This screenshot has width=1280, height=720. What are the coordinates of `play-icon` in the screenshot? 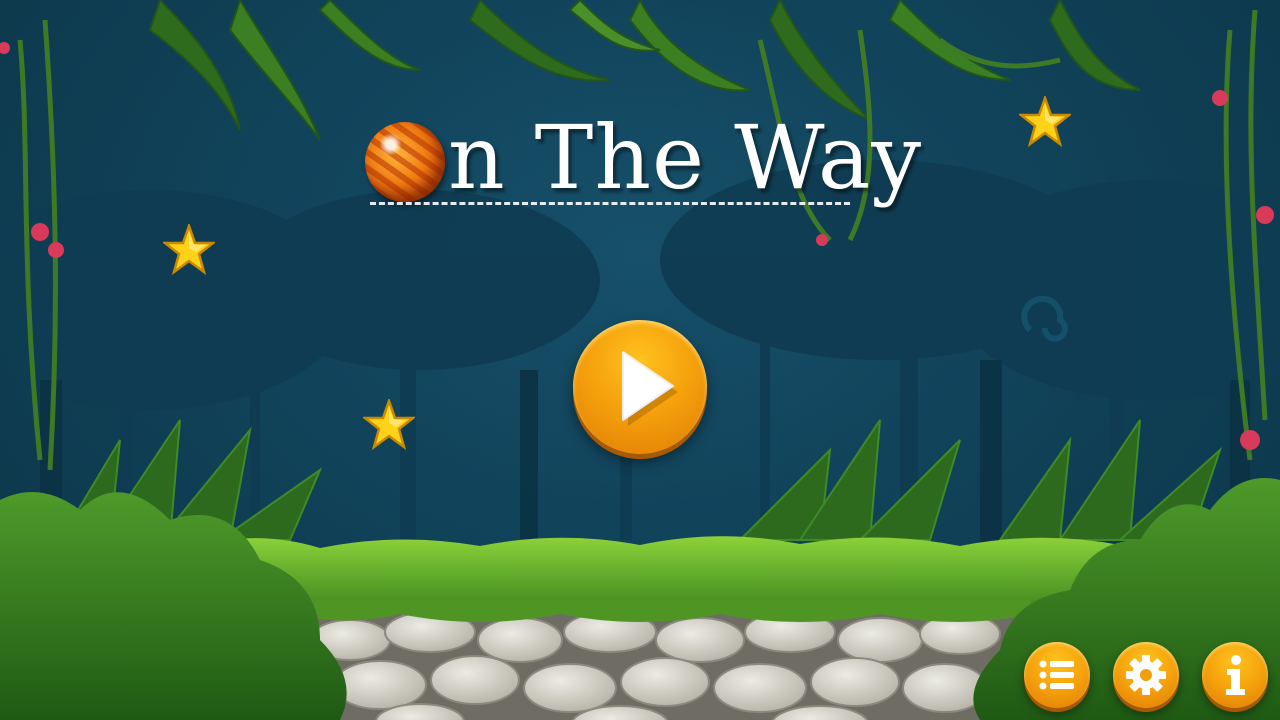 It's located at (650, 388).